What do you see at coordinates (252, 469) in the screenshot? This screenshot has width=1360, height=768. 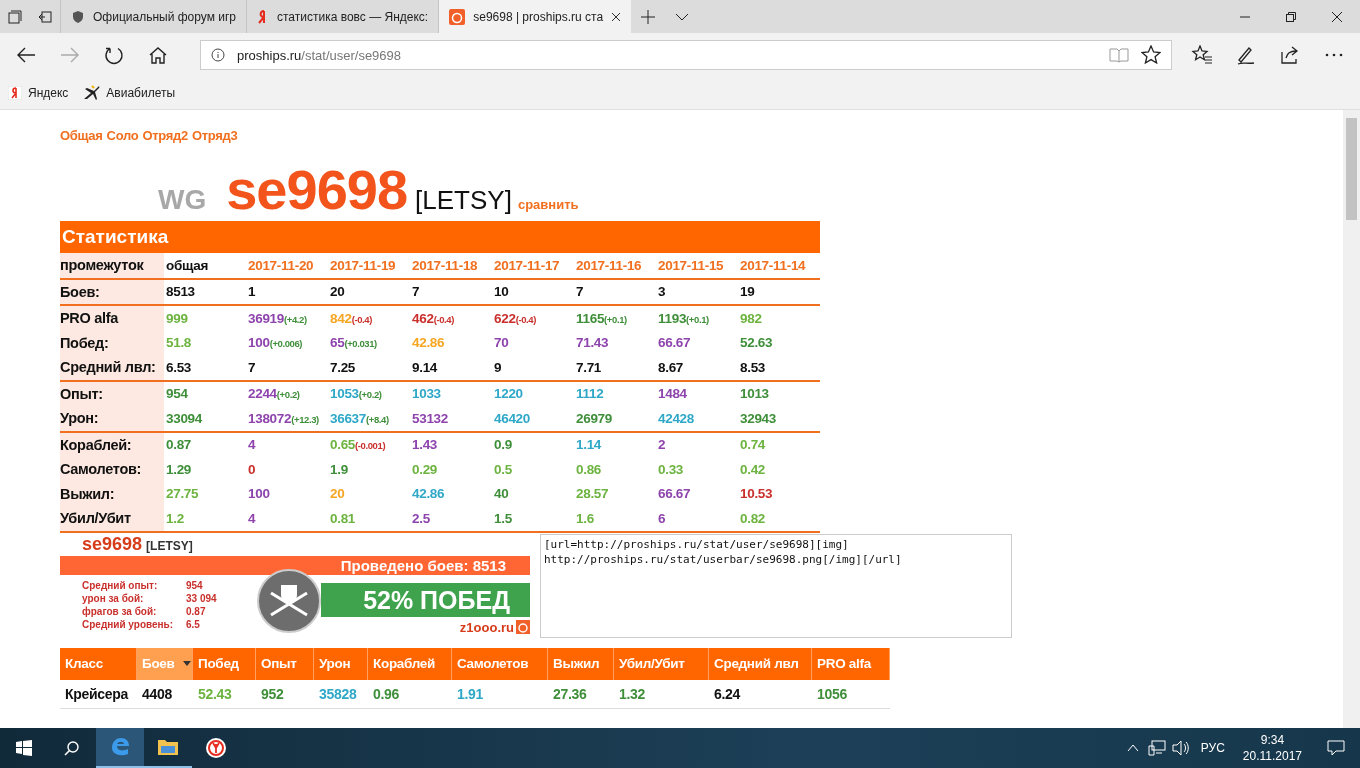 I see `table-cell-text: 0` at bounding box center [252, 469].